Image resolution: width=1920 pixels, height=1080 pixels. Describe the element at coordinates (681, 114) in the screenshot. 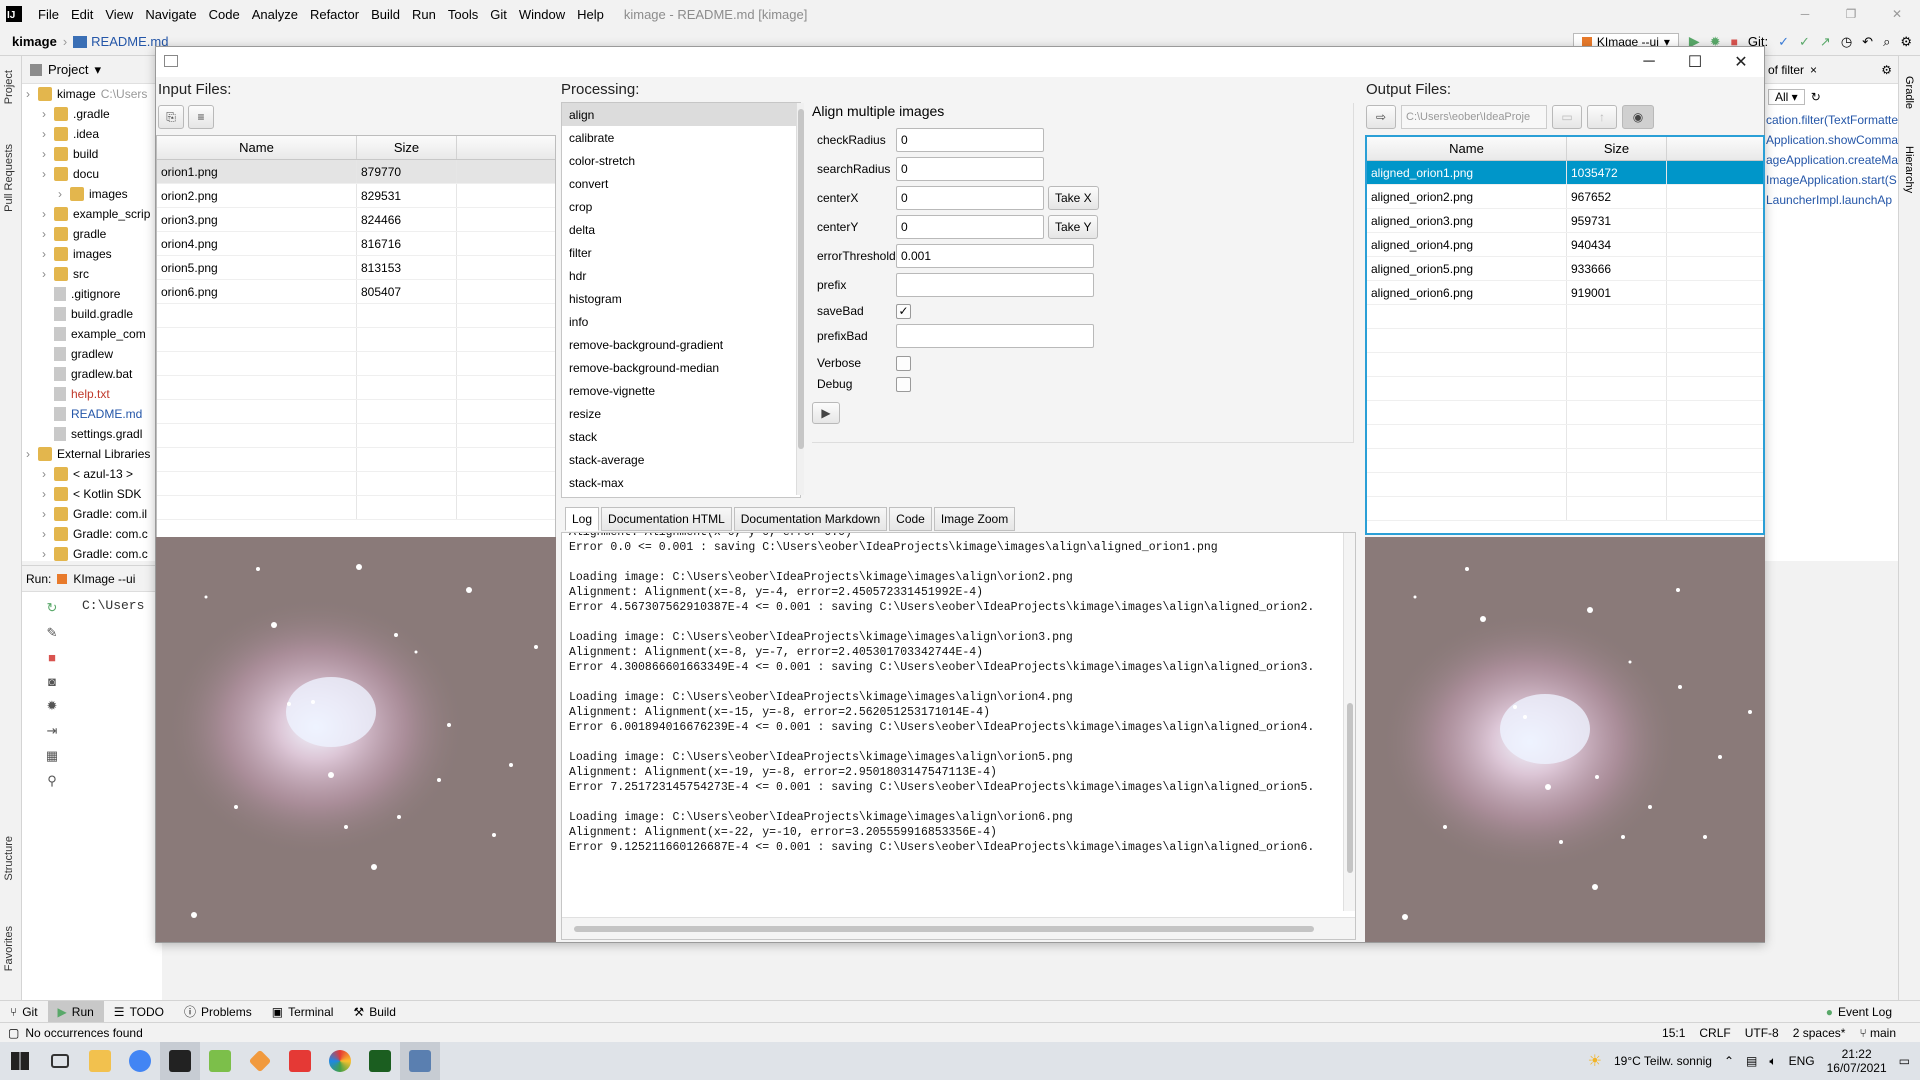

I see `processing-item-align: align` at that location.